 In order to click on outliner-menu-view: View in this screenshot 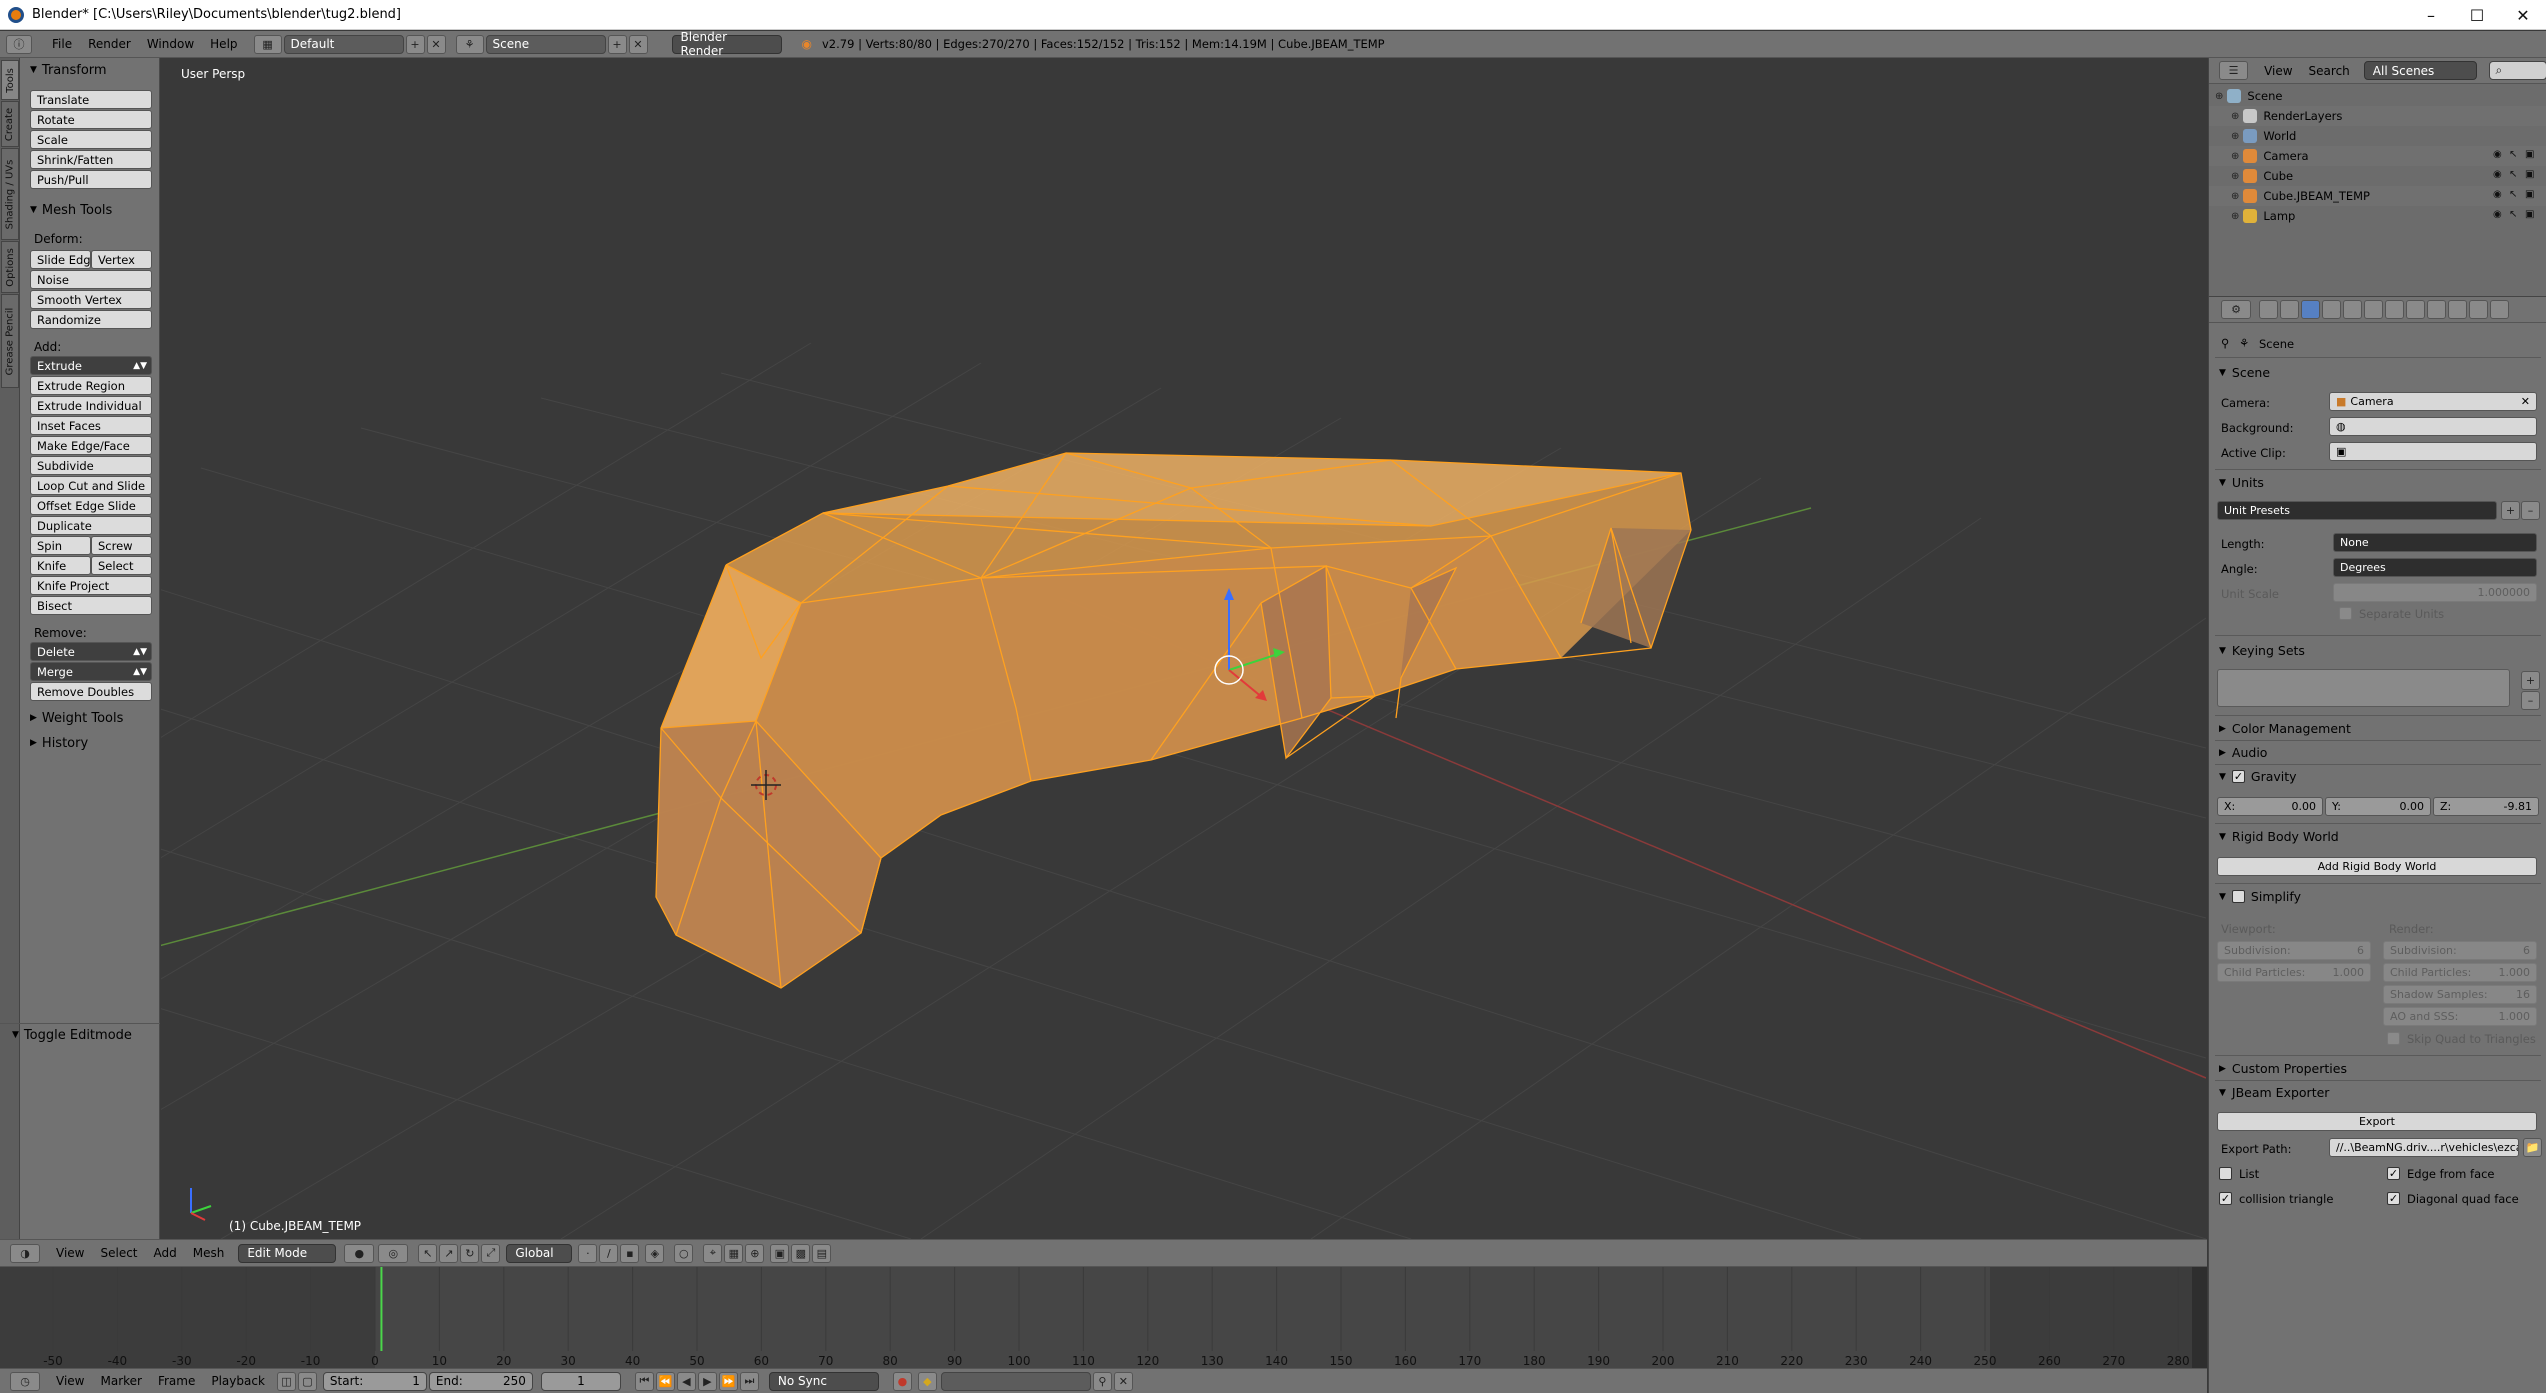, I will do `click(2278, 71)`.